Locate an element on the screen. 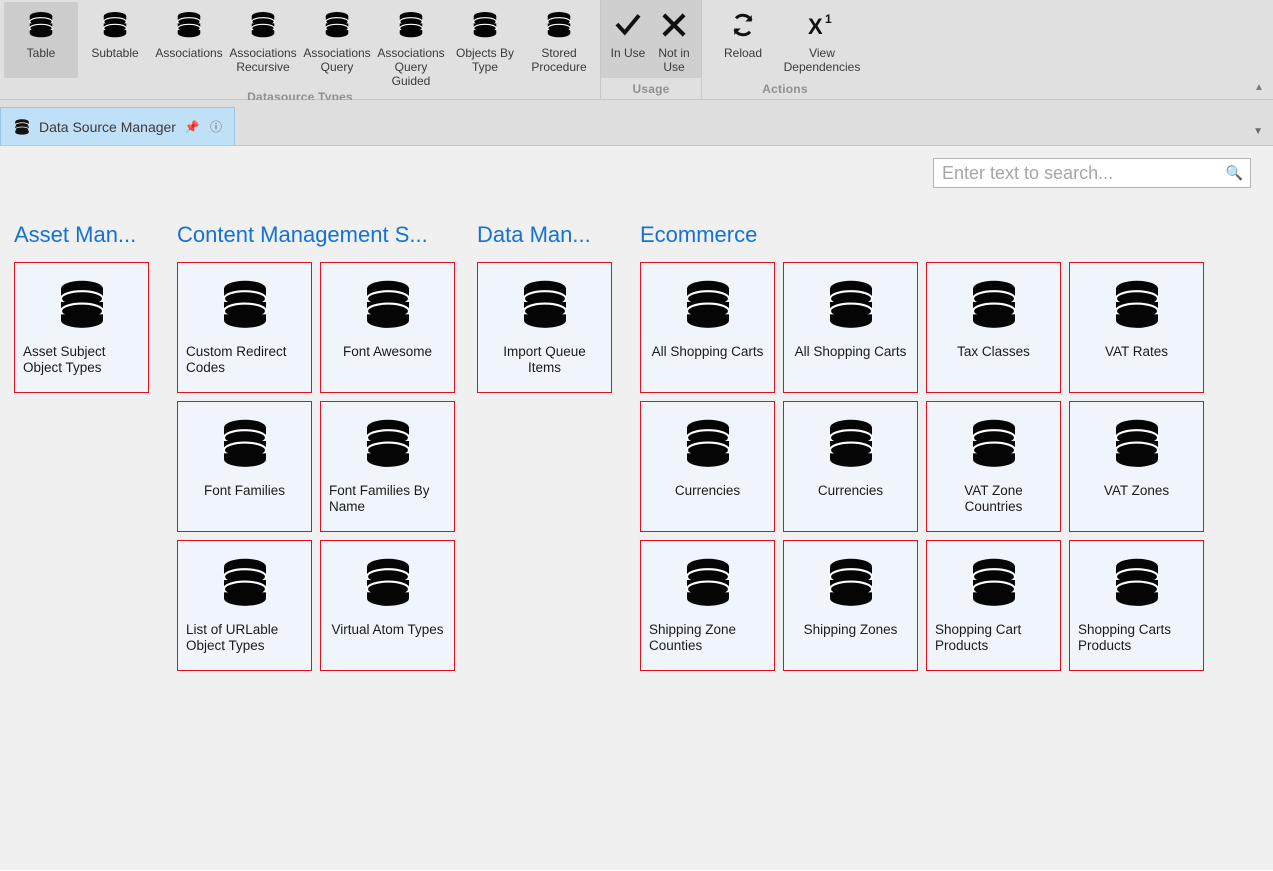 This screenshot has height=871, width=1273. ribbon-button-label: Reload is located at coordinates (743, 53).